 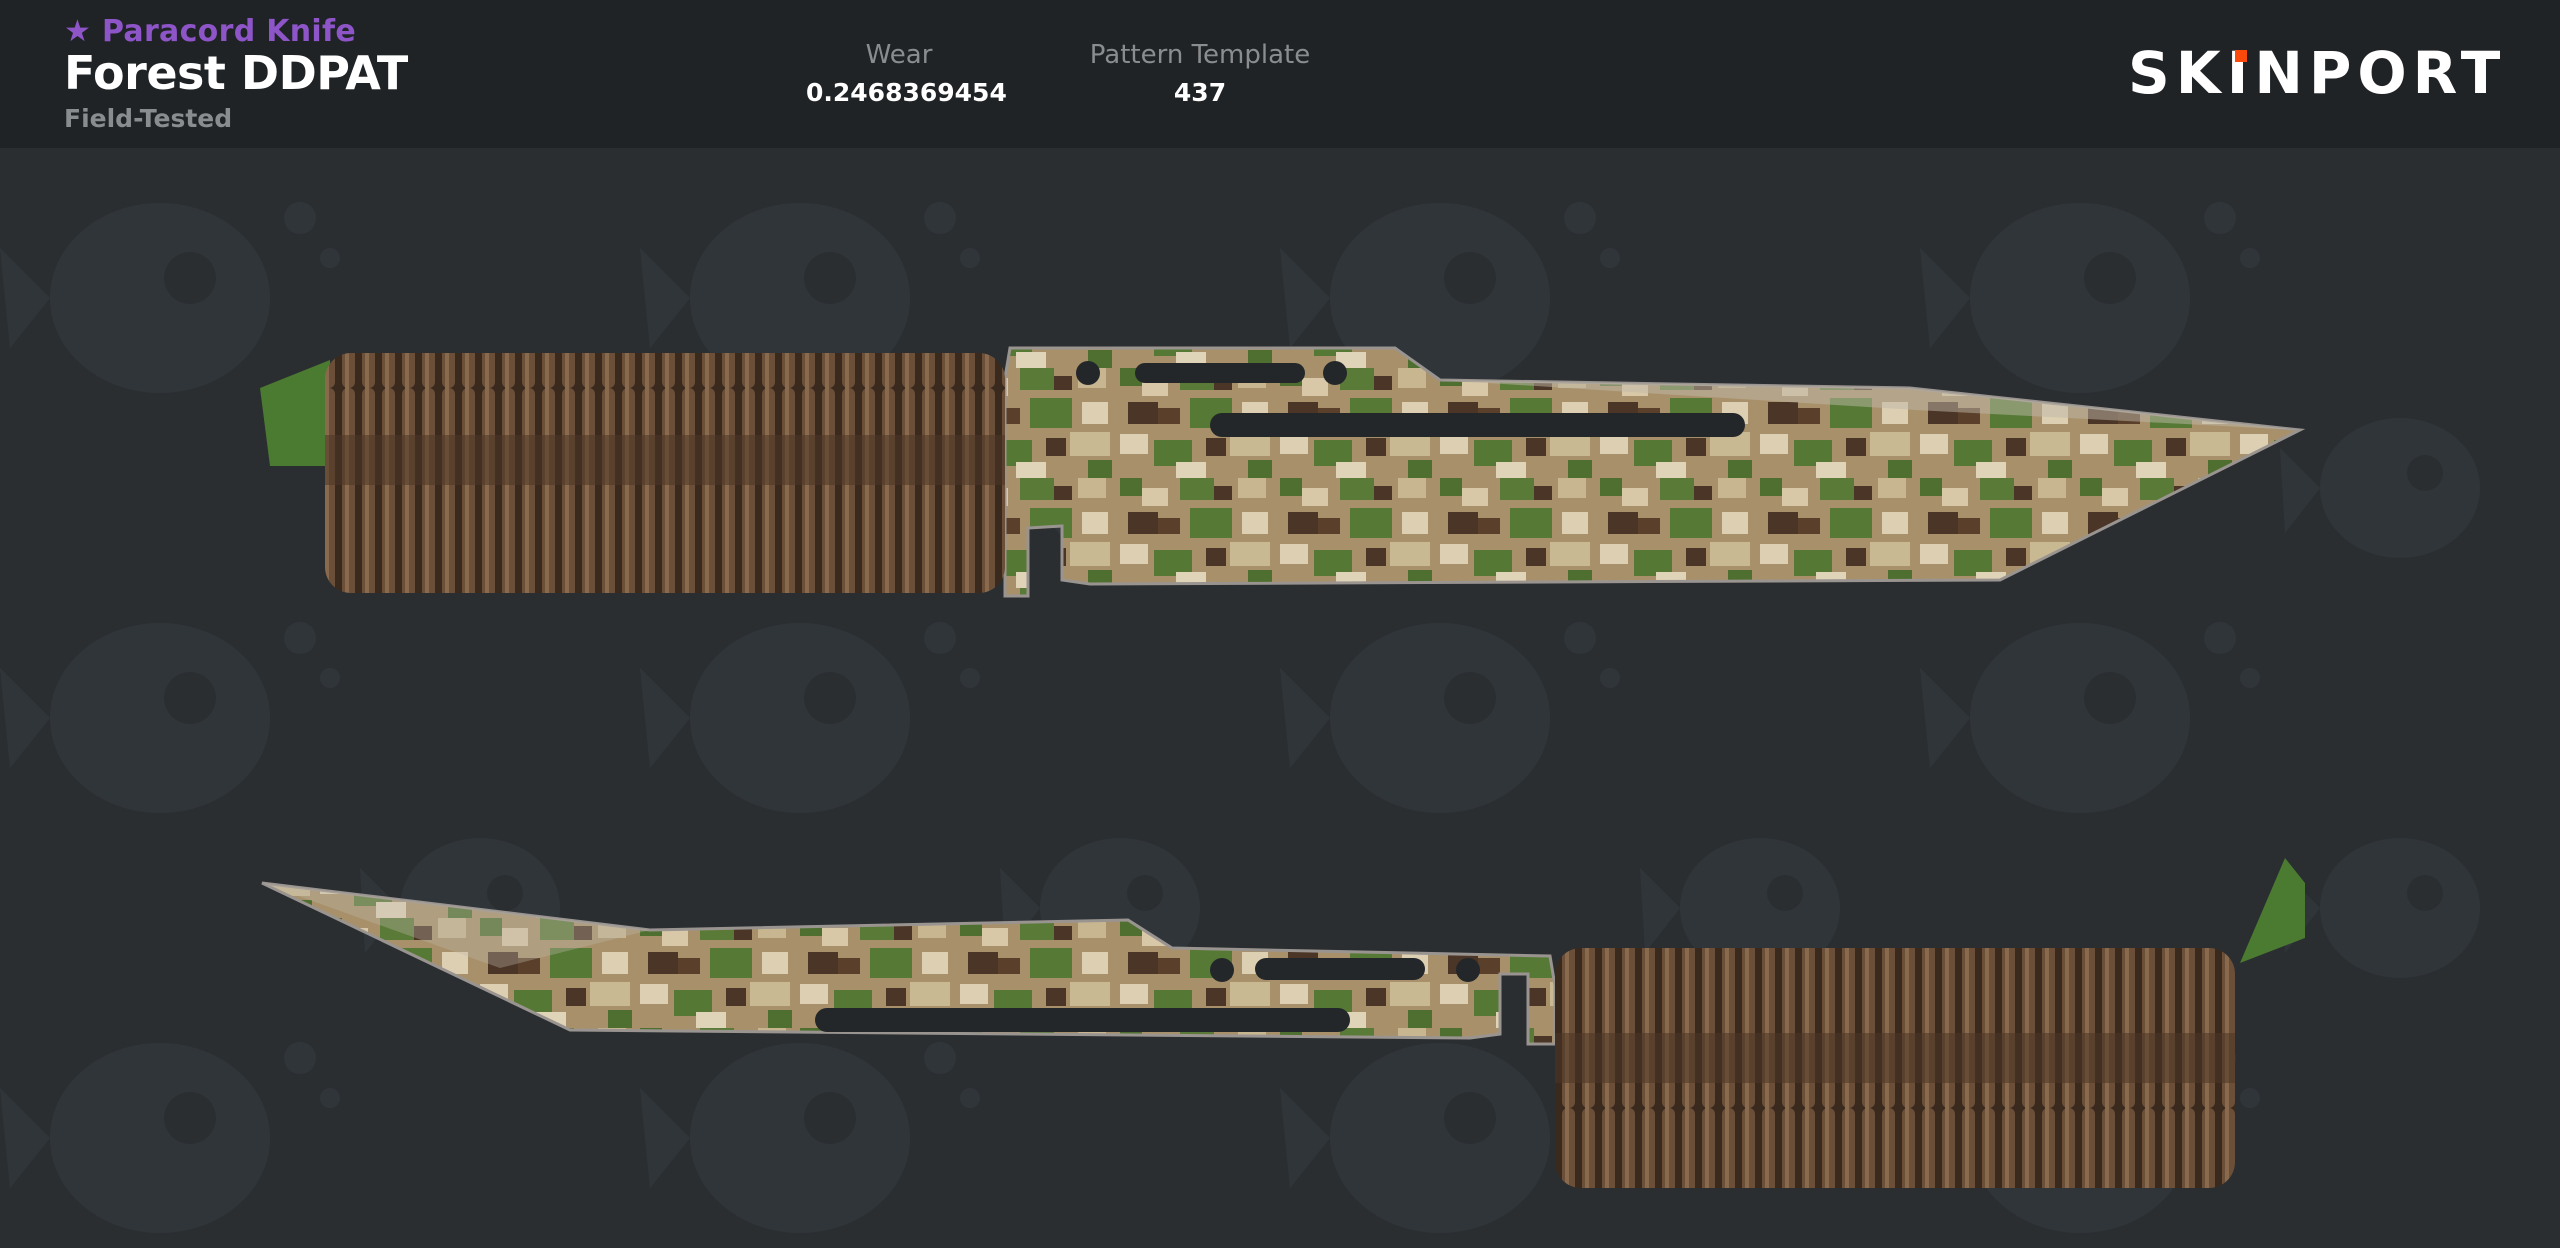 I want to click on wear-condition: Field-Tested, so click(x=148, y=118).